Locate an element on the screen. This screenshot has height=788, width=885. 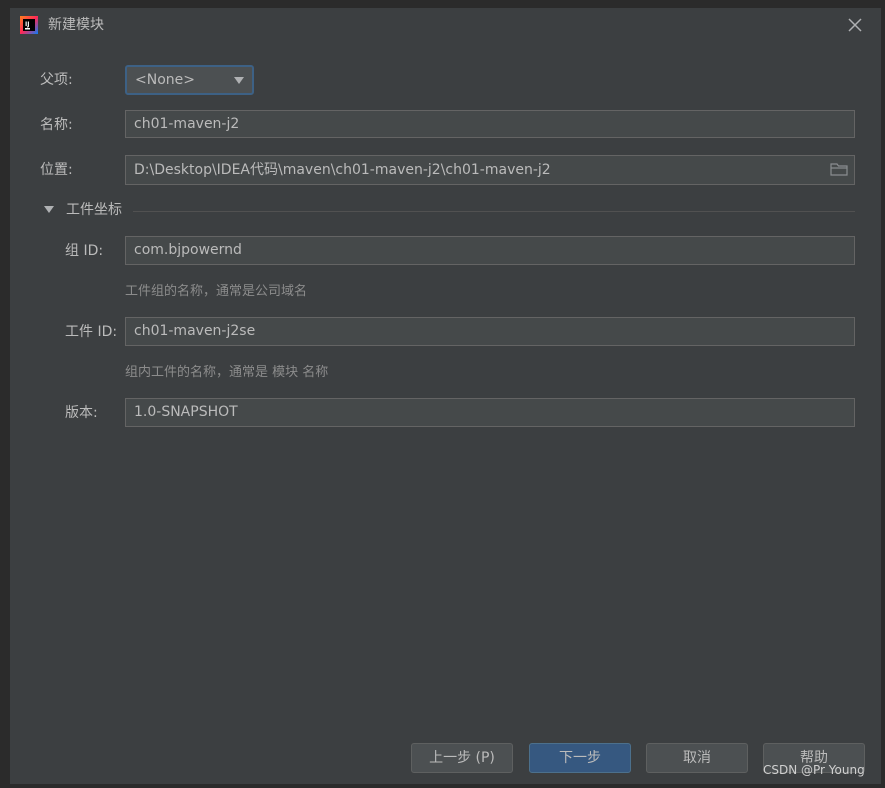
intellij-idea-icon: IJ is located at coordinates (29, 25).